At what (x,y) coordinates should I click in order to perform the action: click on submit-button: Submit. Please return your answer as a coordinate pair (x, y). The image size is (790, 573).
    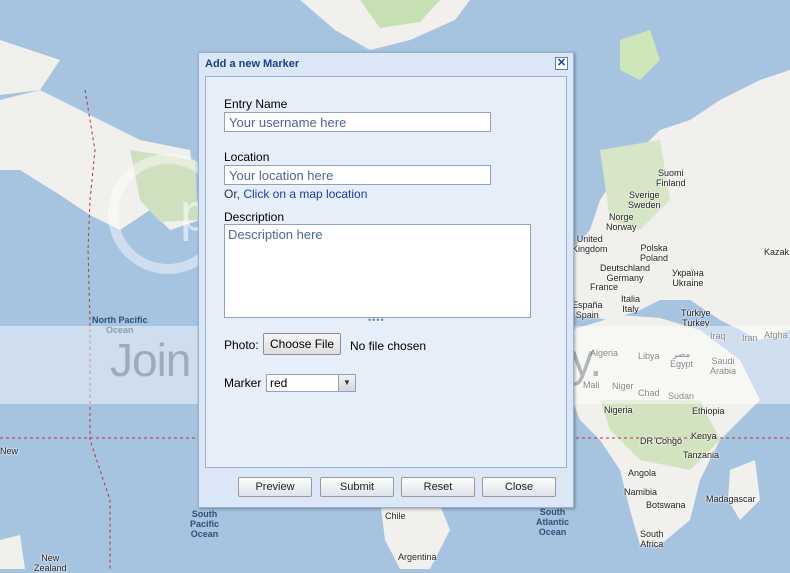
    Looking at the image, I should click on (357, 487).